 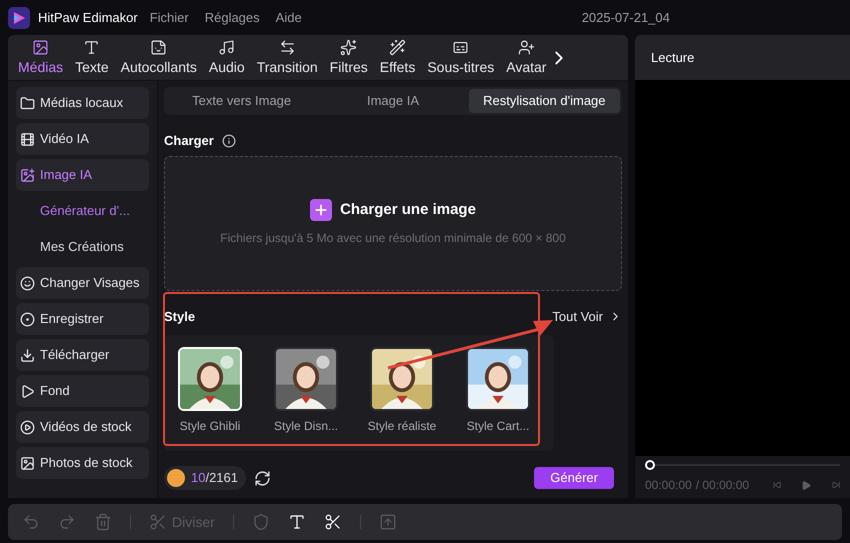 I want to click on info-icon, so click(x=229, y=141).